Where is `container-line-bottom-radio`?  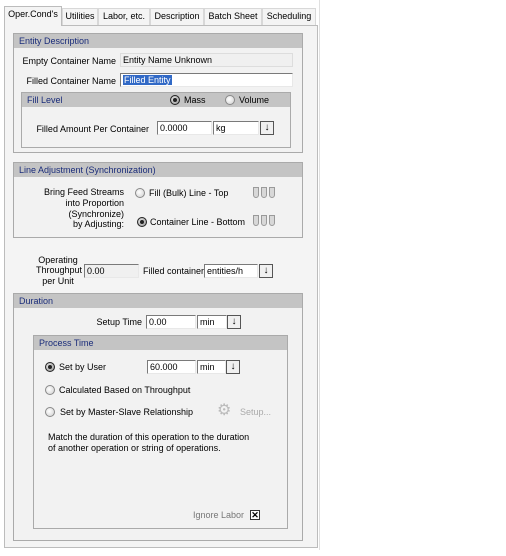 container-line-bottom-radio is located at coordinates (142, 222).